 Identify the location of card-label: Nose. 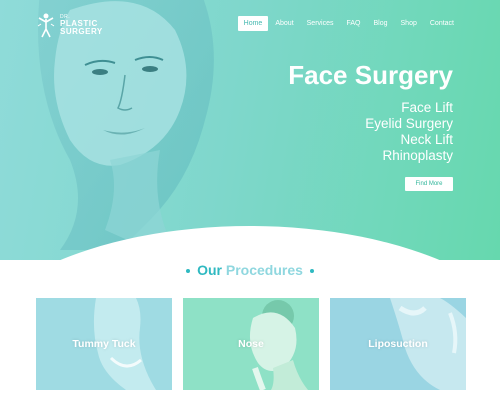
(251, 344).